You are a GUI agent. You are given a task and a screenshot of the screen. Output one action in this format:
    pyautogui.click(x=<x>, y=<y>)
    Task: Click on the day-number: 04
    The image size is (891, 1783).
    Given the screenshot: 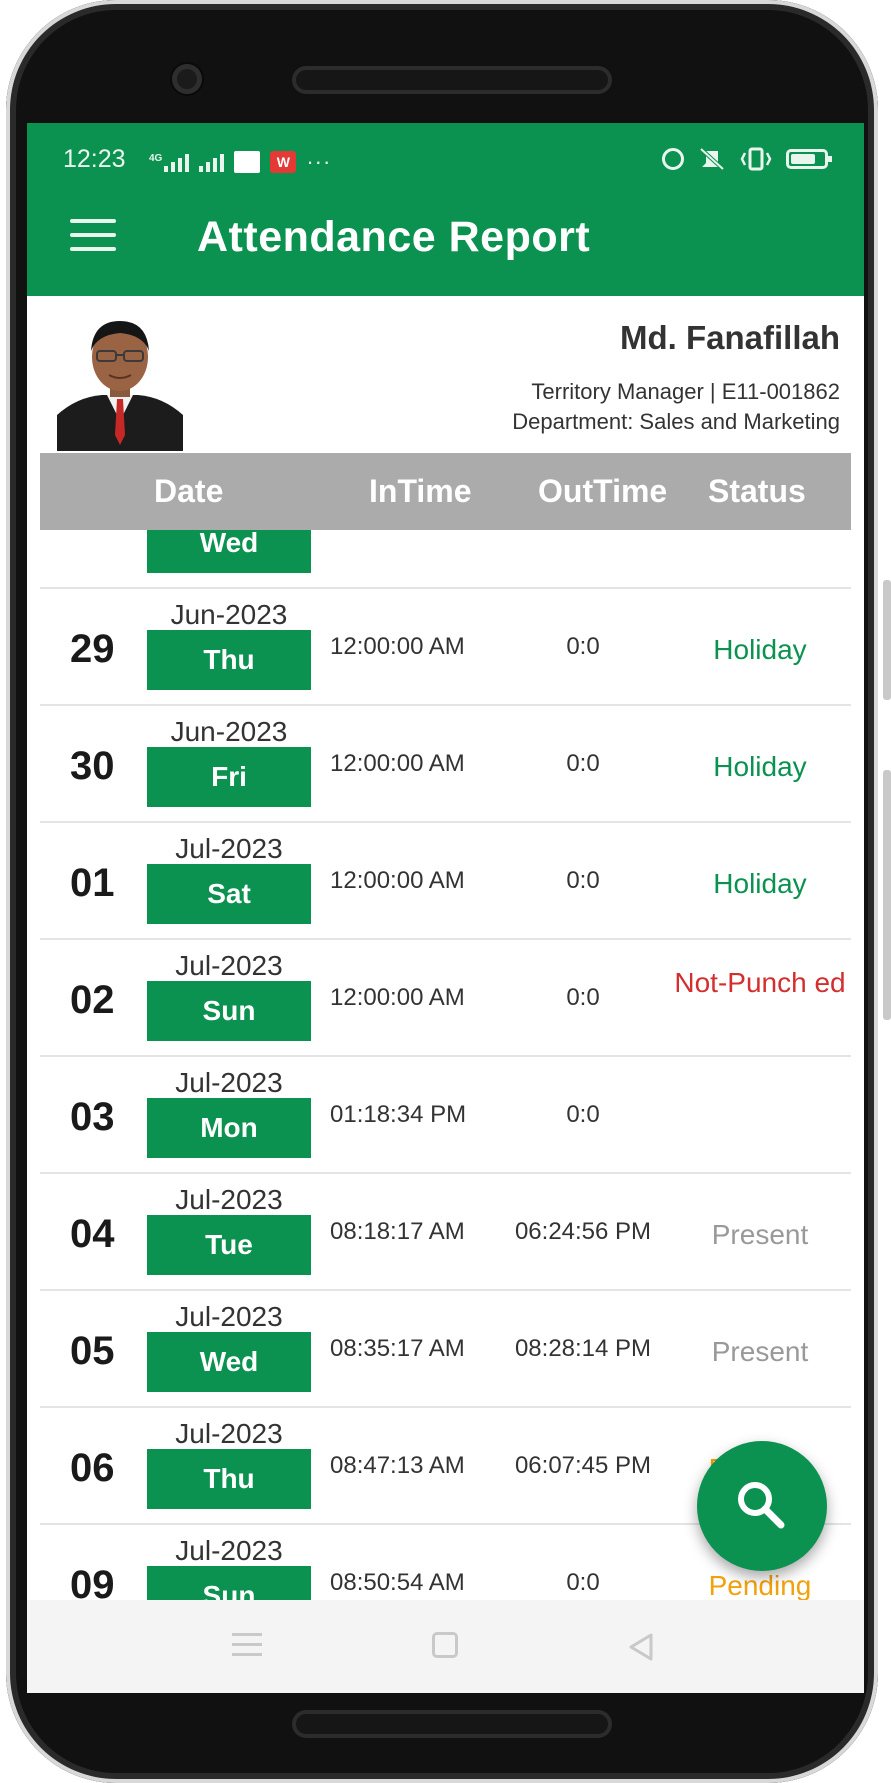 What is the action you would take?
    pyautogui.click(x=92, y=1234)
    